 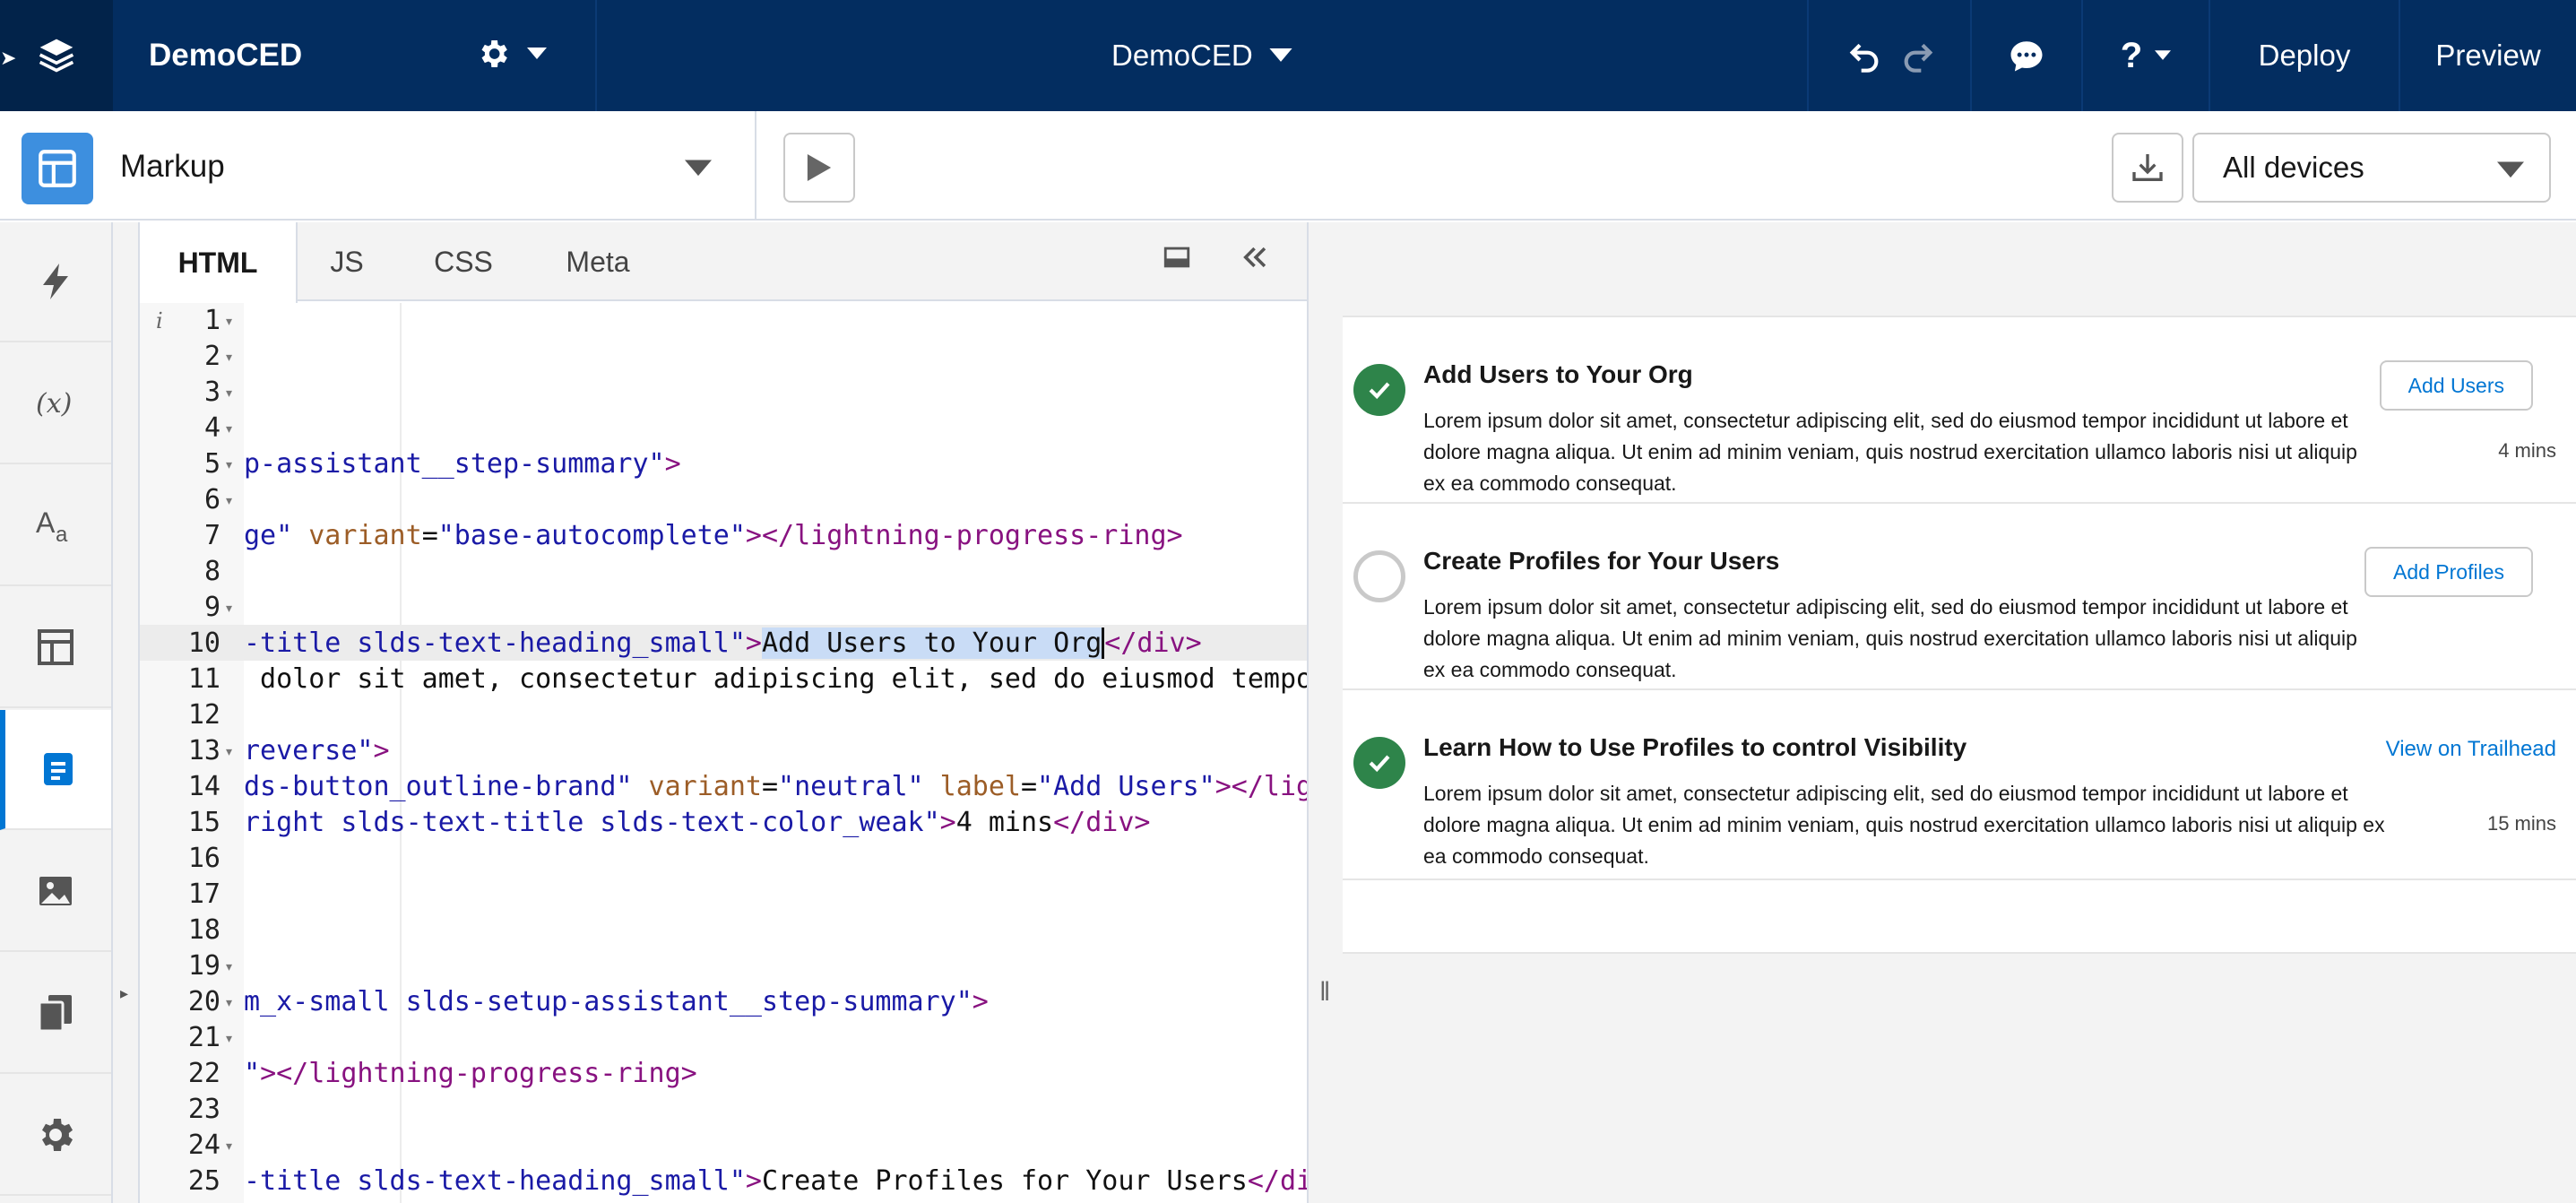 What do you see at coordinates (55, 648) in the screenshot?
I see `sidebar-item-layout` at bounding box center [55, 648].